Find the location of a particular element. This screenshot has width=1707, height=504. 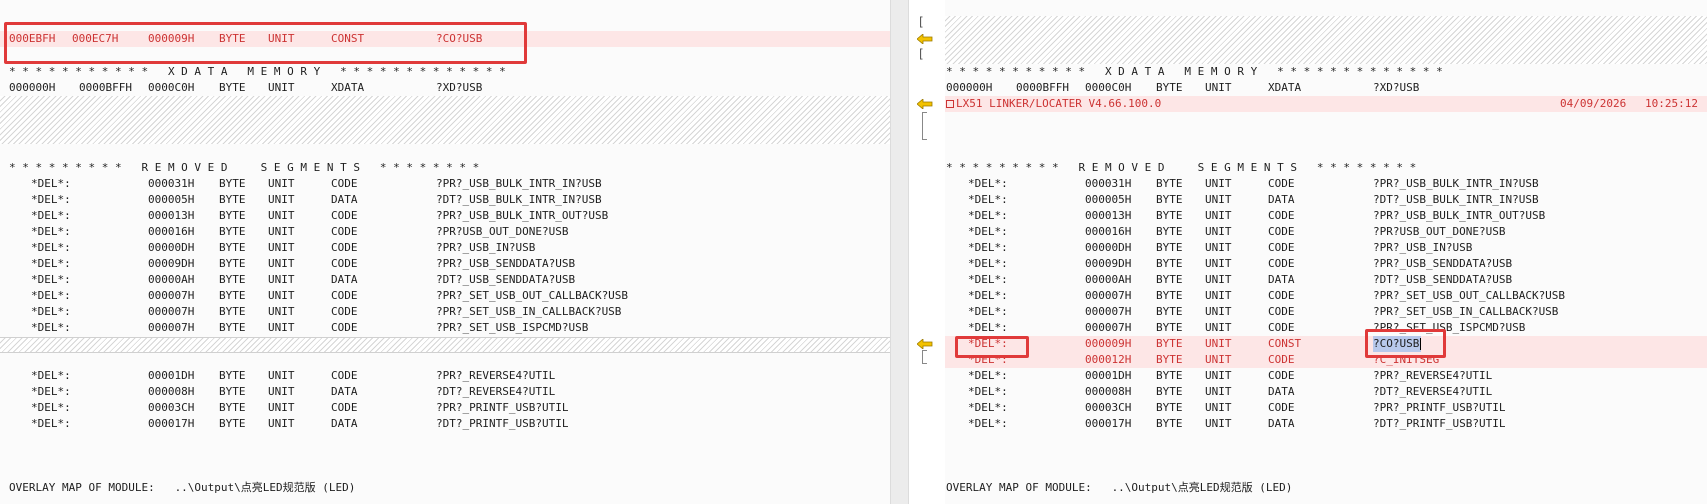

row-cell-len: 00009DH is located at coordinates (1108, 263).